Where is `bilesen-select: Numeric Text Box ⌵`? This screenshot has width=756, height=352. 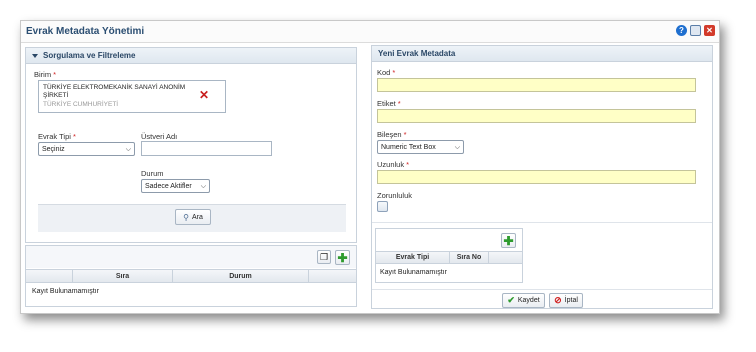
bilesen-select: Numeric Text Box ⌵ is located at coordinates (420, 147).